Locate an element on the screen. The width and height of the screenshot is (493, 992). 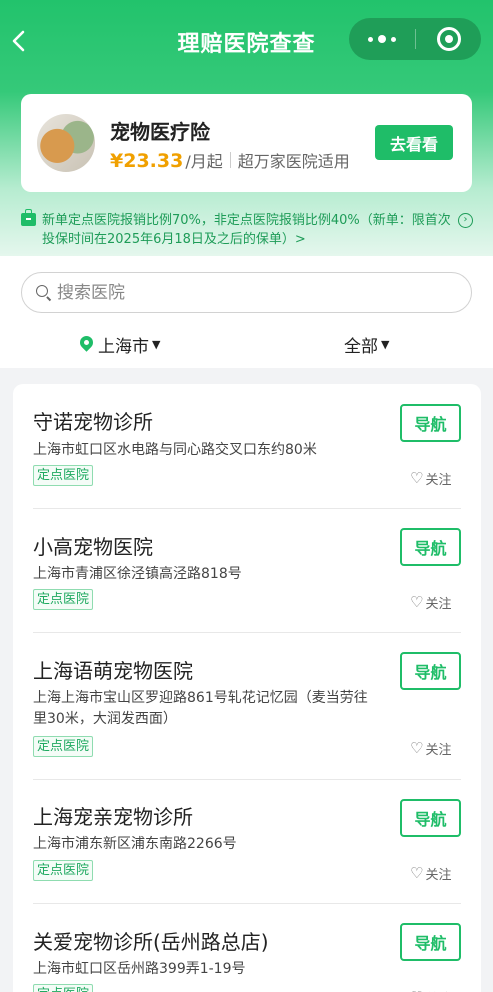
more-dots-icon is located at coordinates (370, 39).